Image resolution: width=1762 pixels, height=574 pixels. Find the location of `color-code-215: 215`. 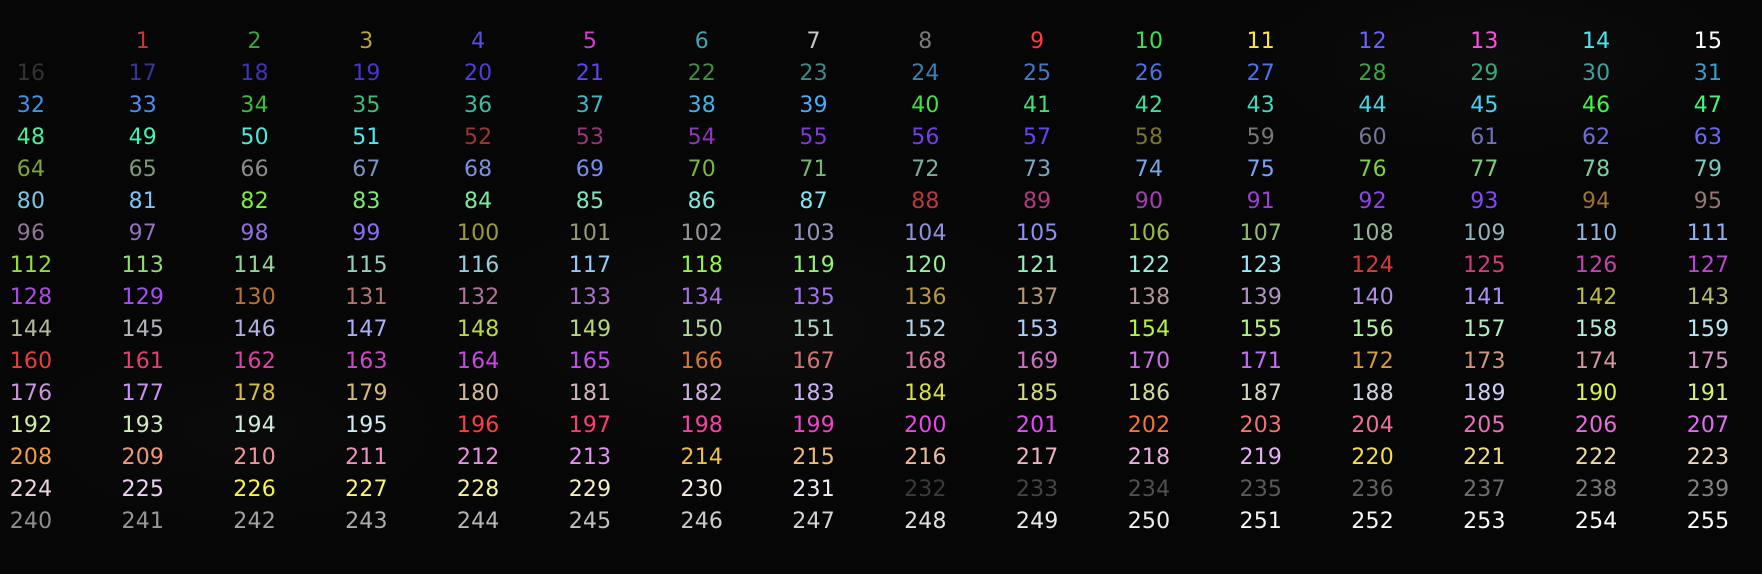

color-code-215: 215 is located at coordinates (813, 457).